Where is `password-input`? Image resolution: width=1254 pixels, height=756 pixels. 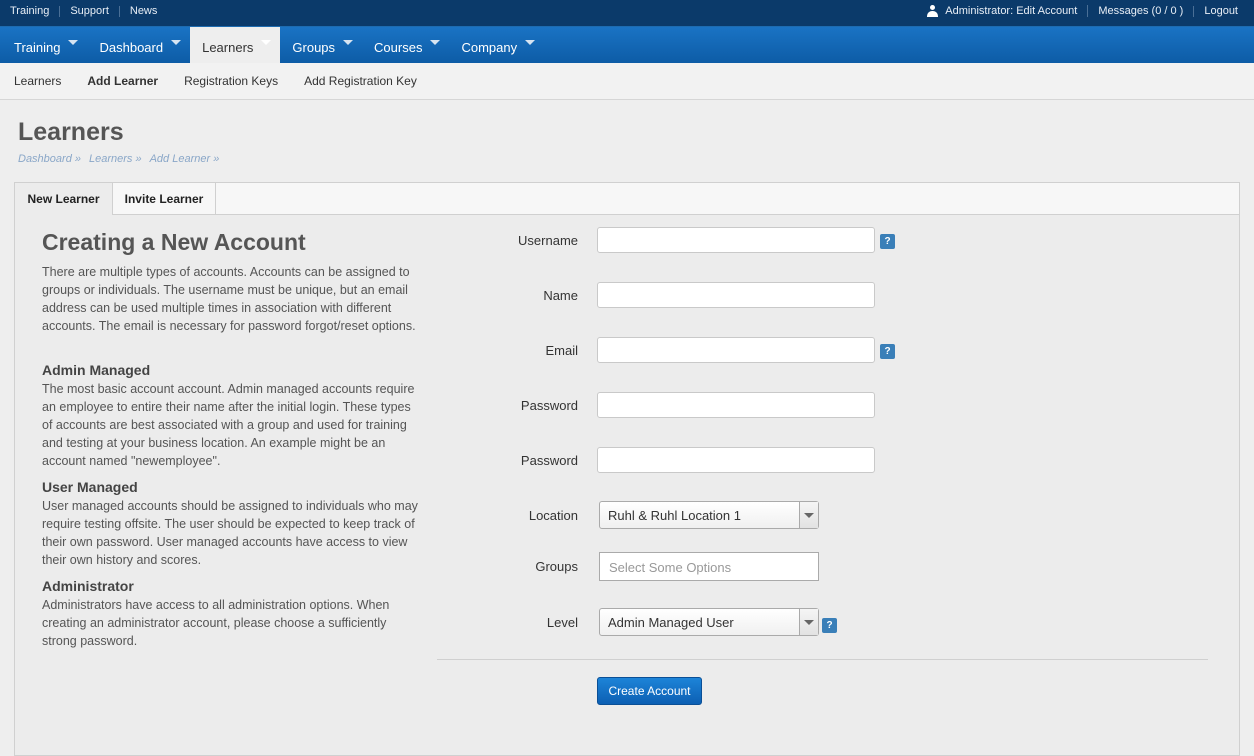
password-input is located at coordinates (736, 405).